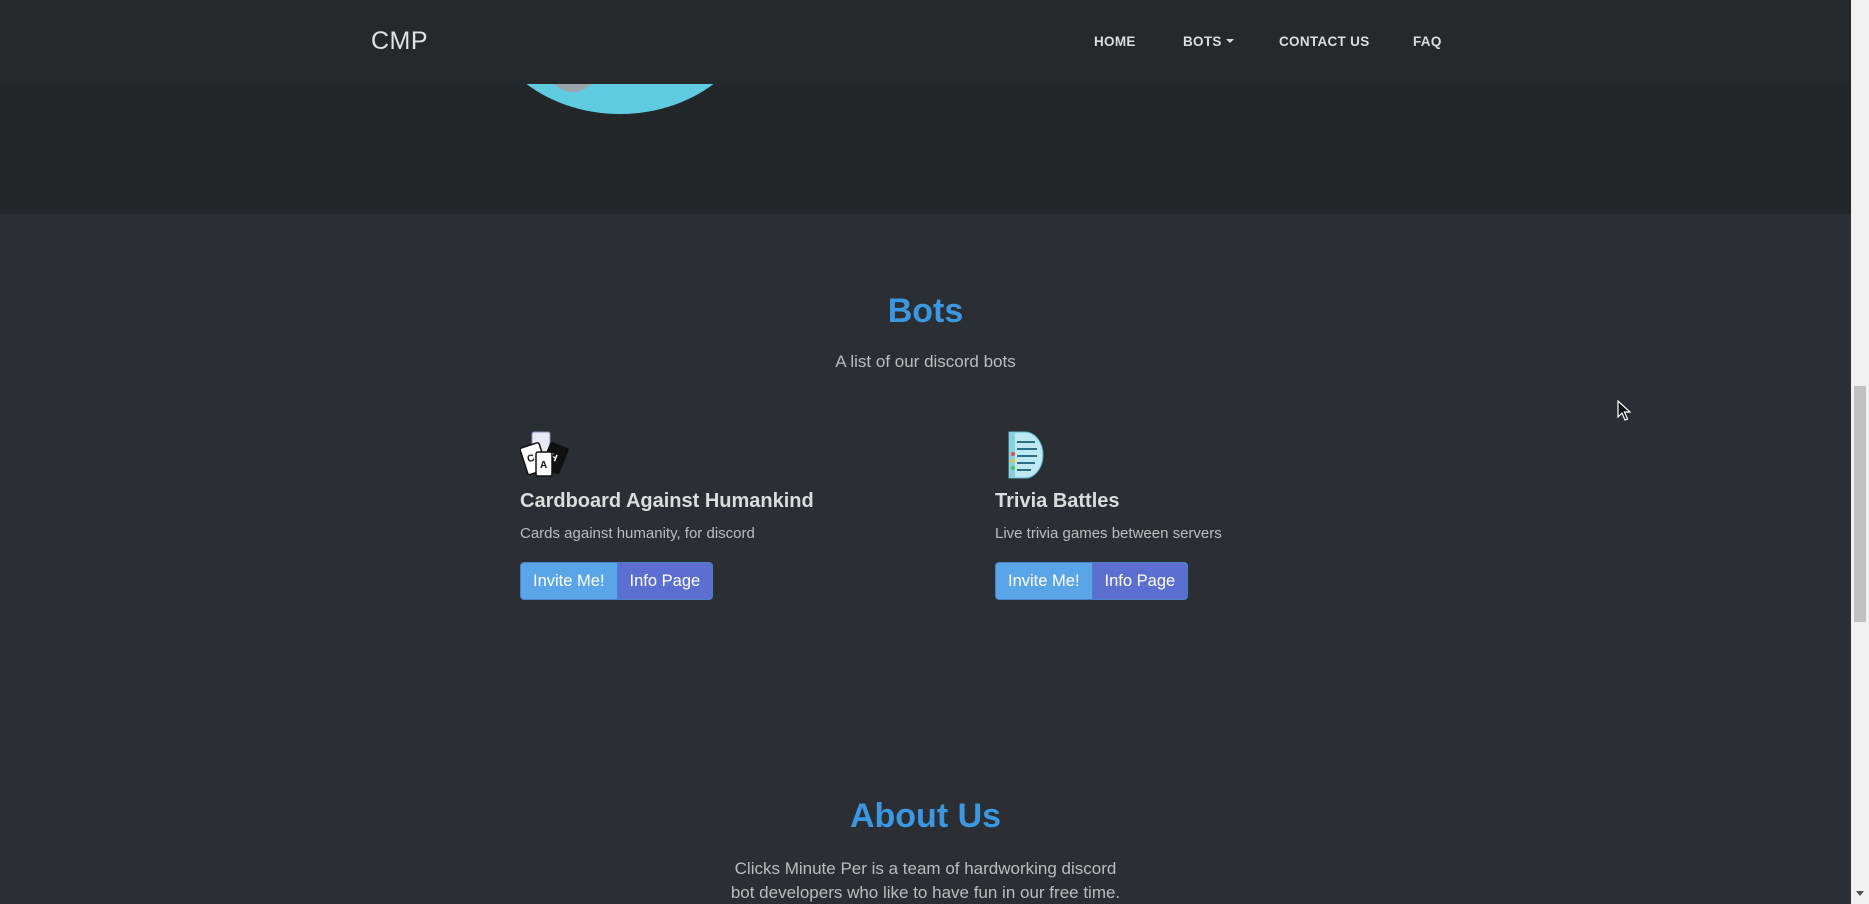  I want to click on nav-bots-dropdown: BOTS, so click(1208, 41).